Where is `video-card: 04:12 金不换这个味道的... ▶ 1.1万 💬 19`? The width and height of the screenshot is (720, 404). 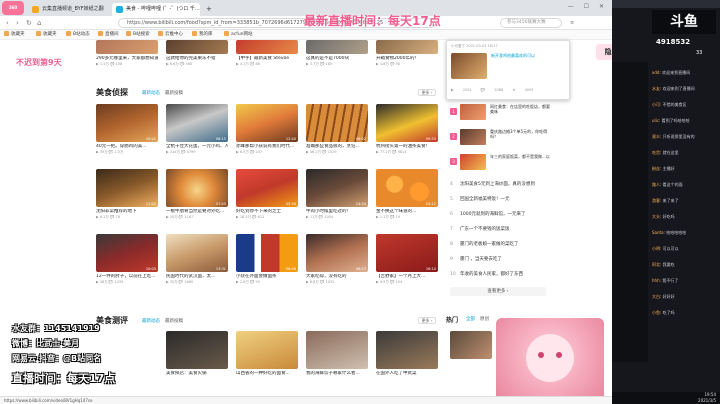
video-card: 04:12 金不换这个味道的... ▶ 1.1万 💬 19 is located at coordinates (407, 194).